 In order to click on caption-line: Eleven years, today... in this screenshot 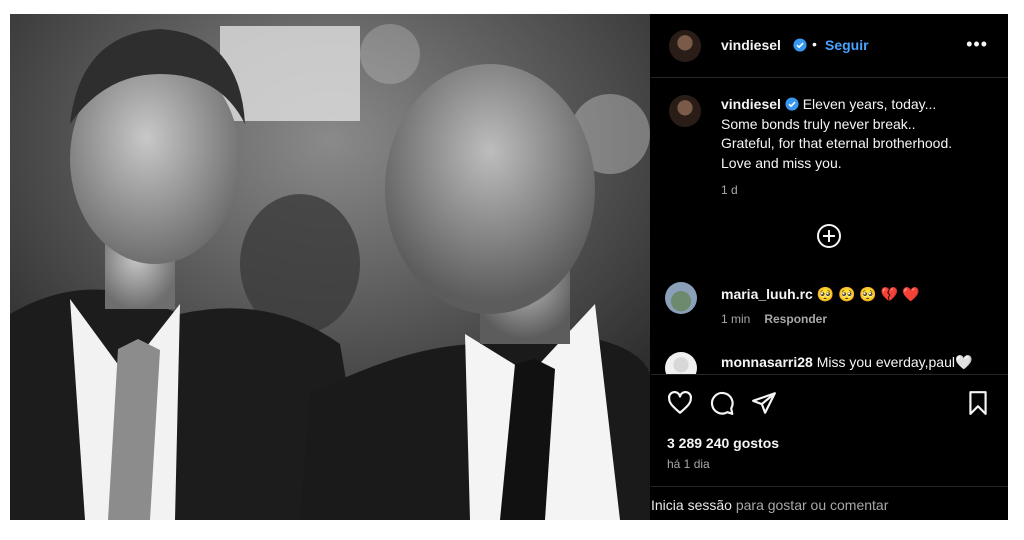, I will do `click(869, 104)`.